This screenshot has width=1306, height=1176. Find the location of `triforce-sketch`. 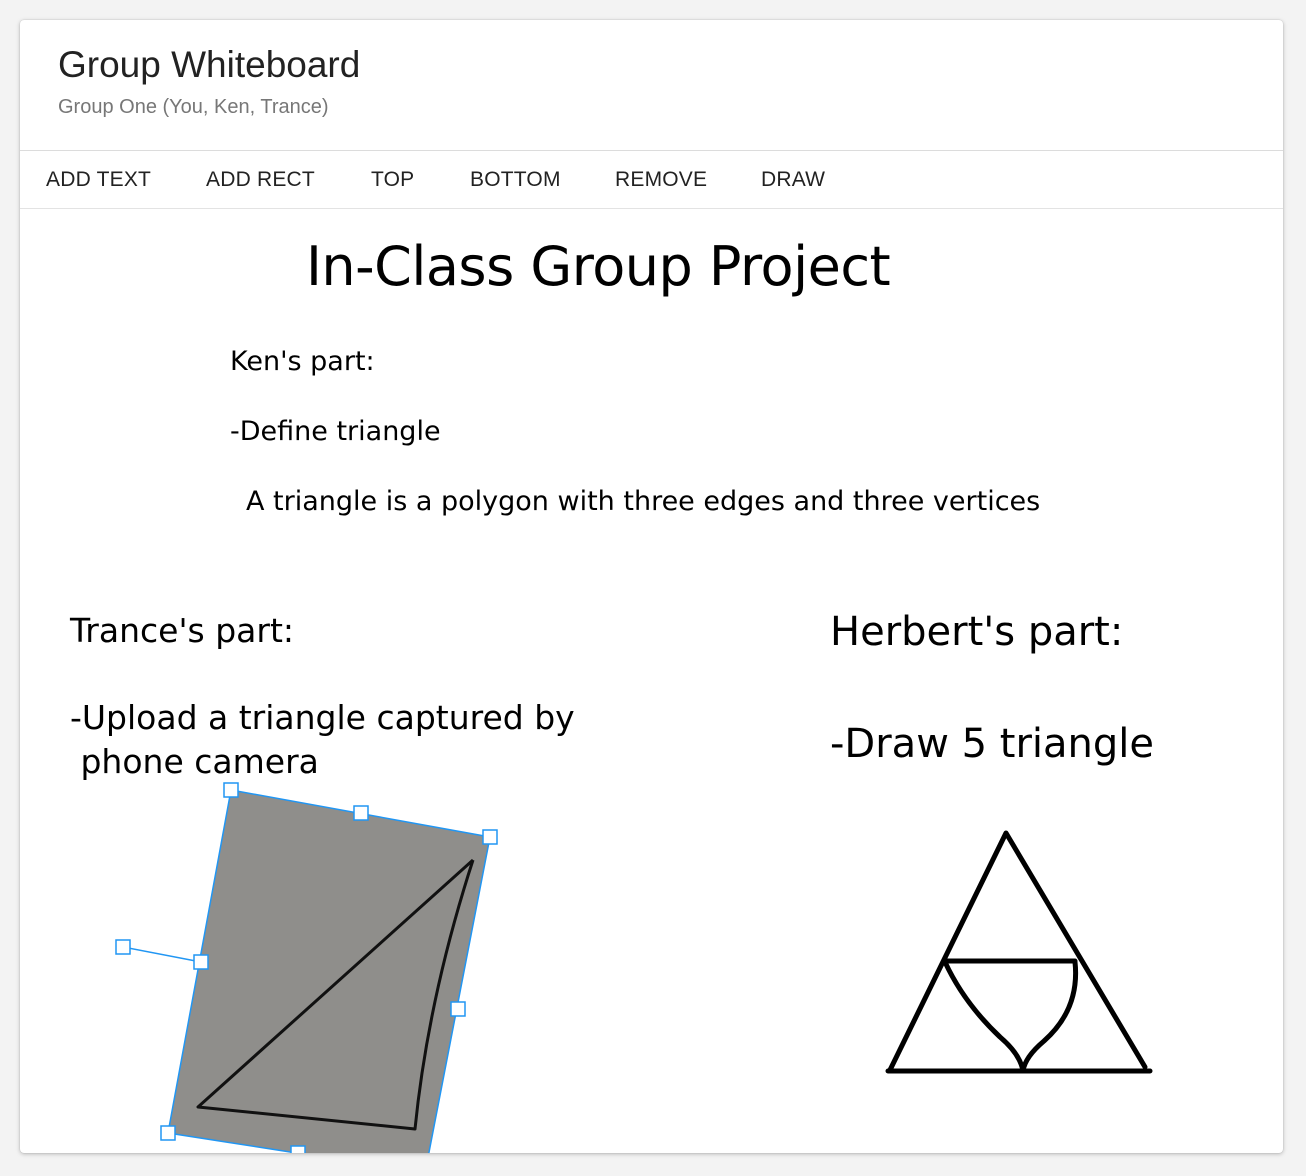

triforce-sketch is located at coordinates (1019, 952).